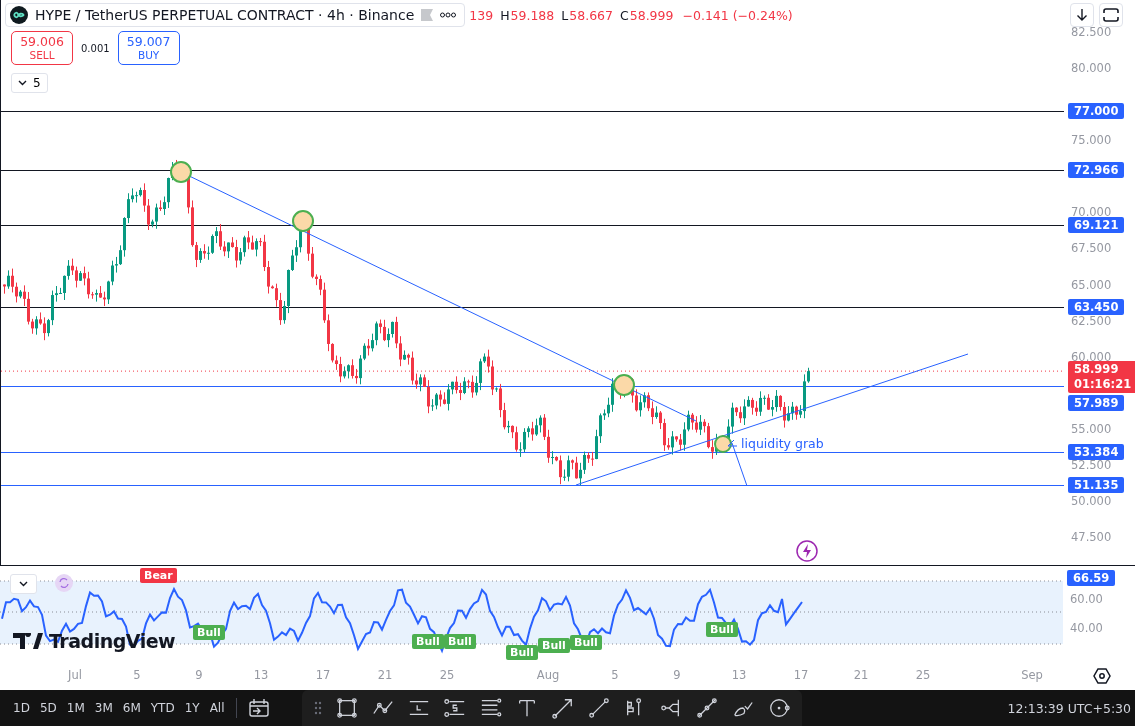 This screenshot has width=1135, height=726. Describe the element at coordinates (1091, 248) in the screenshot. I see `axis-label: 67.500` at that location.